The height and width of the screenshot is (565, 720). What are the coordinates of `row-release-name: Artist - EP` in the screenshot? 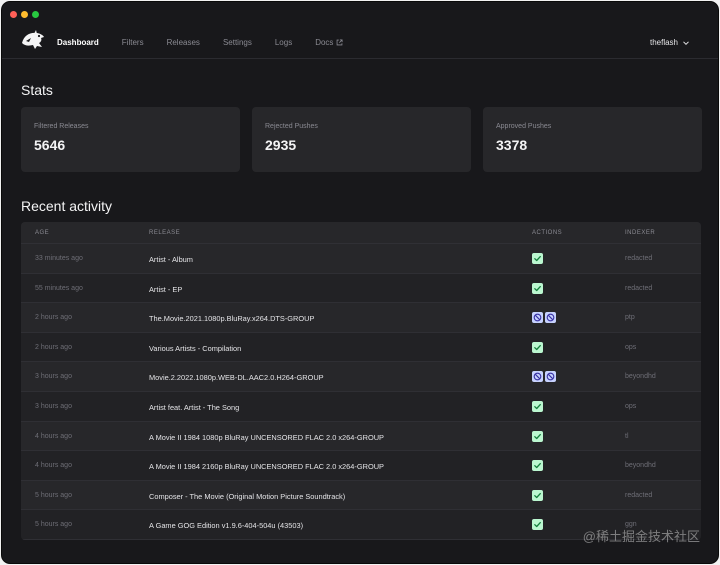 It's located at (166, 289).